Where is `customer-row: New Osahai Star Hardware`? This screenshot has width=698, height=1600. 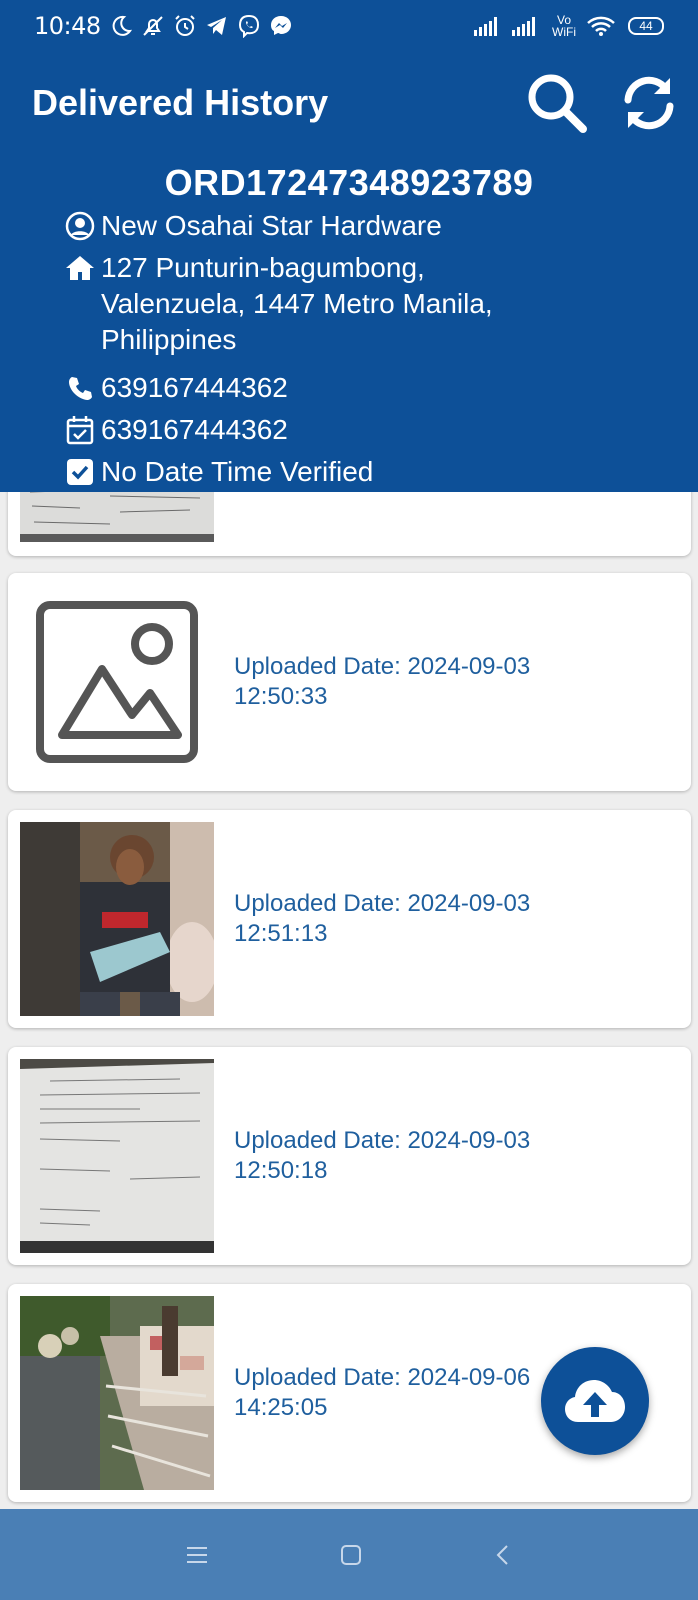
customer-row: New Osahai Star Hardware is located at coordinates (312, 226).